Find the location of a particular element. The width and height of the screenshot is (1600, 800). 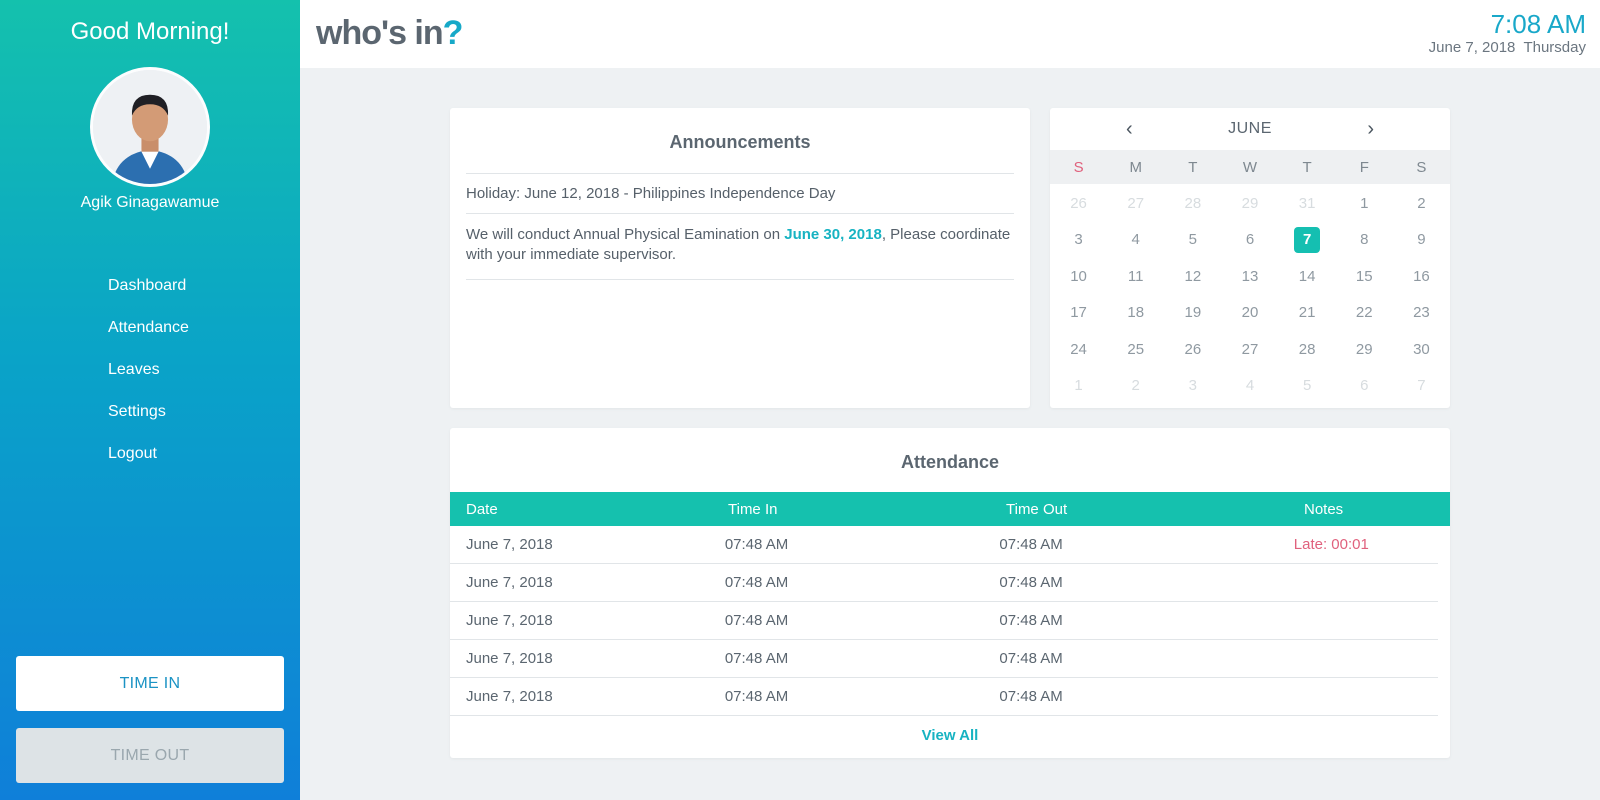

nav-item-settings: Settings is located at coordinates (148, 423).